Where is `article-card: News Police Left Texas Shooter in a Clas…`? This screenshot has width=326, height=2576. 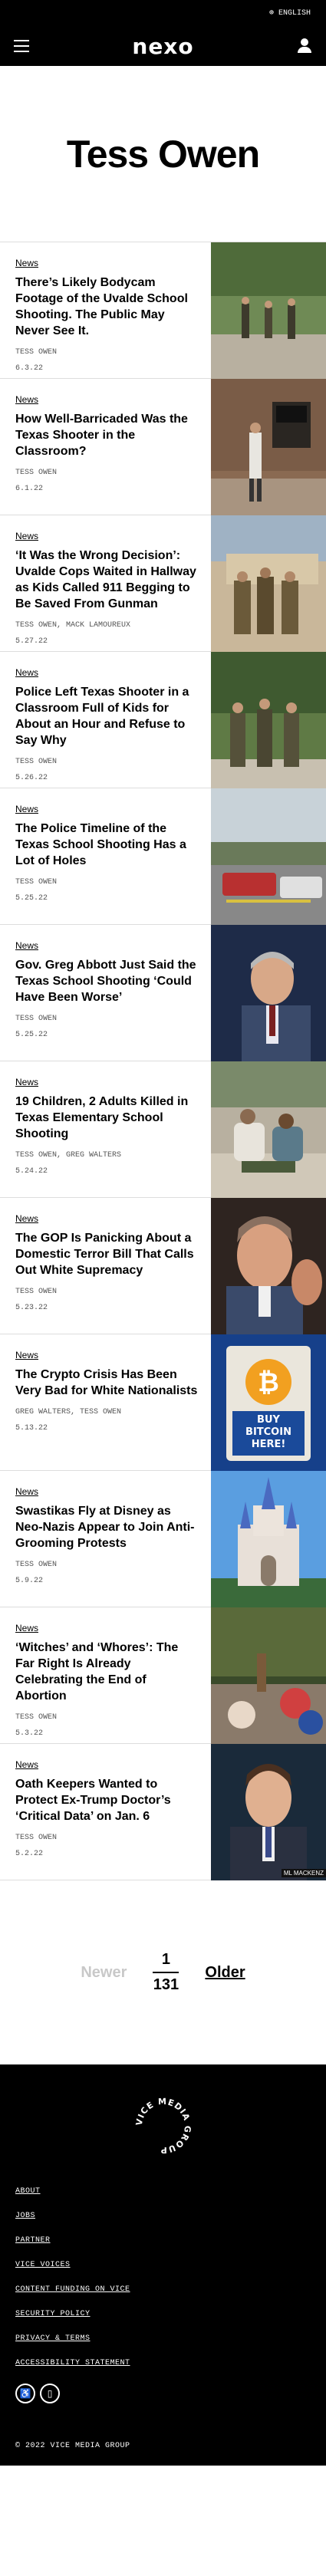
article-card: News Police Left Texas Shooter in a Clas… is located at coordinates (163, 720).